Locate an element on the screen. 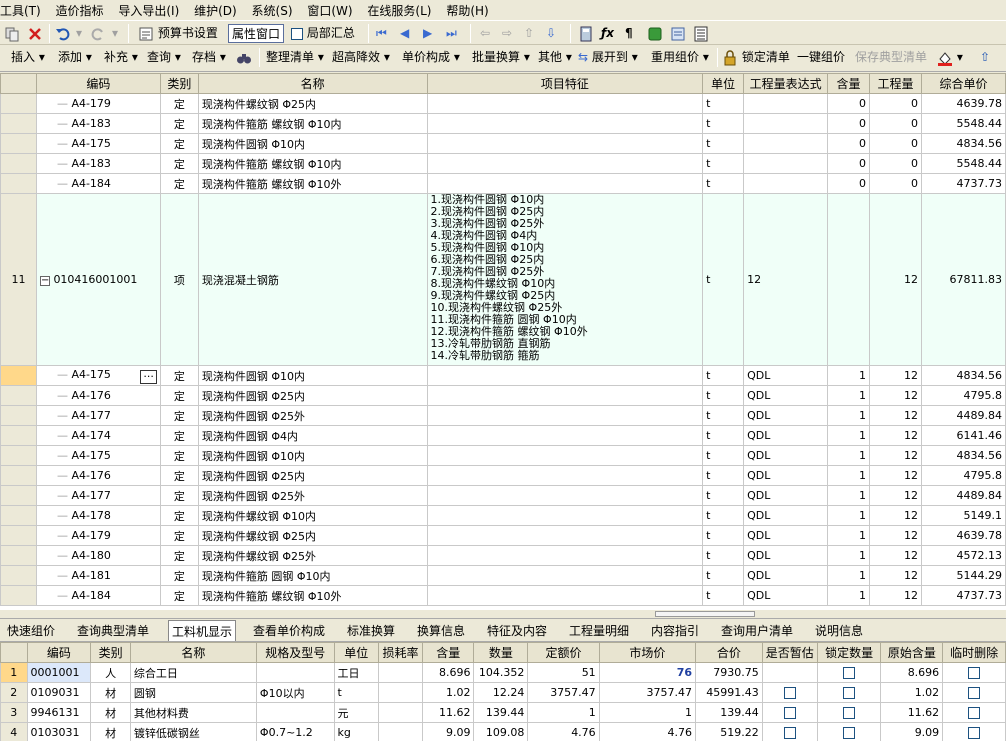  undo-icon is located at coordinates (63, 33).